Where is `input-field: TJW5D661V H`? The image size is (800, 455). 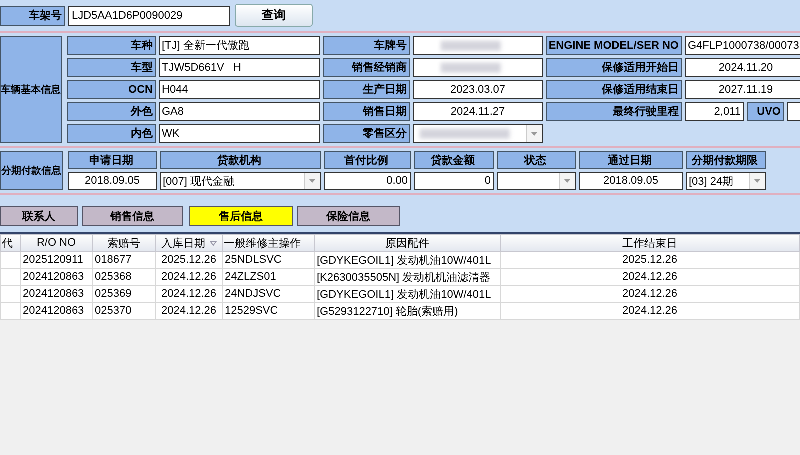 input-field: TJW5D661V H is located at coordinates (239, 67).